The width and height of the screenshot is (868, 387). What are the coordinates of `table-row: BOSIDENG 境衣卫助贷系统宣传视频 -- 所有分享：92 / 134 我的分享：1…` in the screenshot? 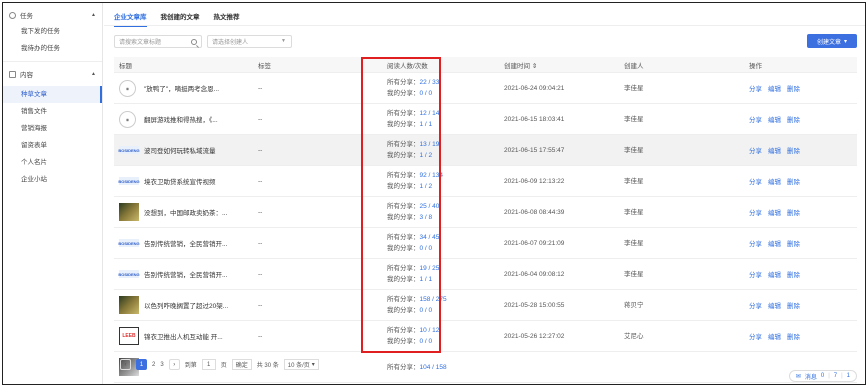 It's located at (485, 181).